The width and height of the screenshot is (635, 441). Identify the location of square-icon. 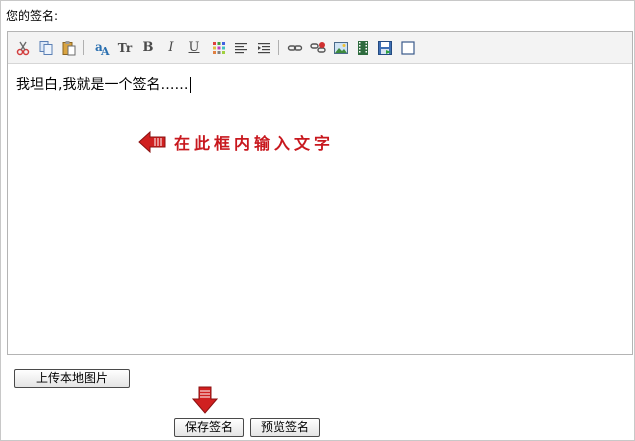
(408, 48).